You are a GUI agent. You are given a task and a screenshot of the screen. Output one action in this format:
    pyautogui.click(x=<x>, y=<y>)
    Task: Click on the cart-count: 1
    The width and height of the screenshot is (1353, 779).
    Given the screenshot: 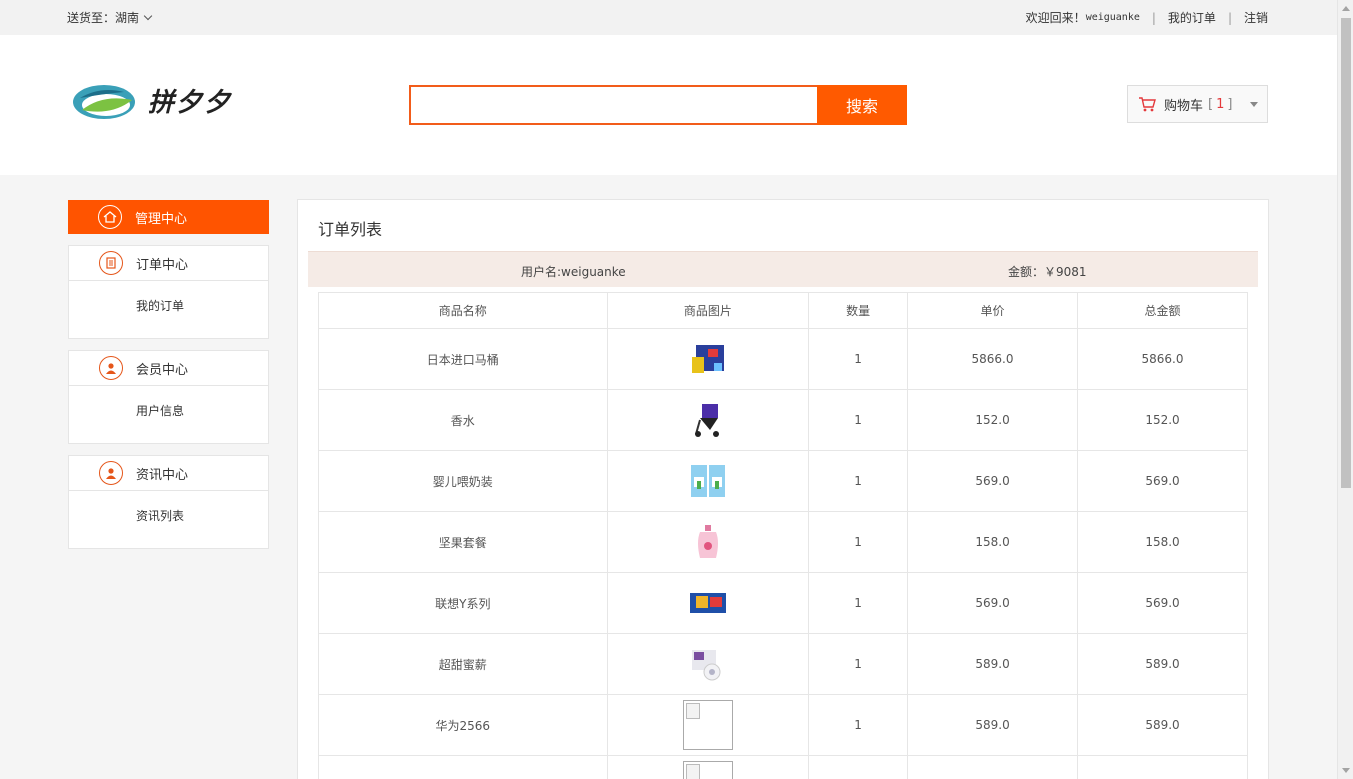 What is the action you would take?
    pyautogui.click(x=1220, y=104)
    